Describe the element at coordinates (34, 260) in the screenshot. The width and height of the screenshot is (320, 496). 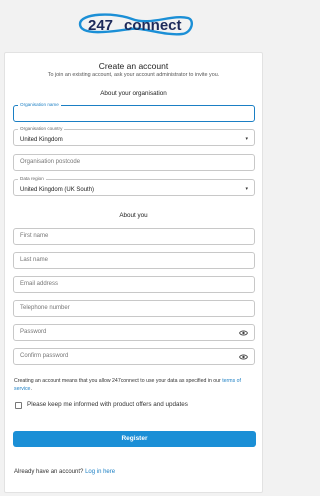
I see `last-name-placeholder: Last name` at that location.